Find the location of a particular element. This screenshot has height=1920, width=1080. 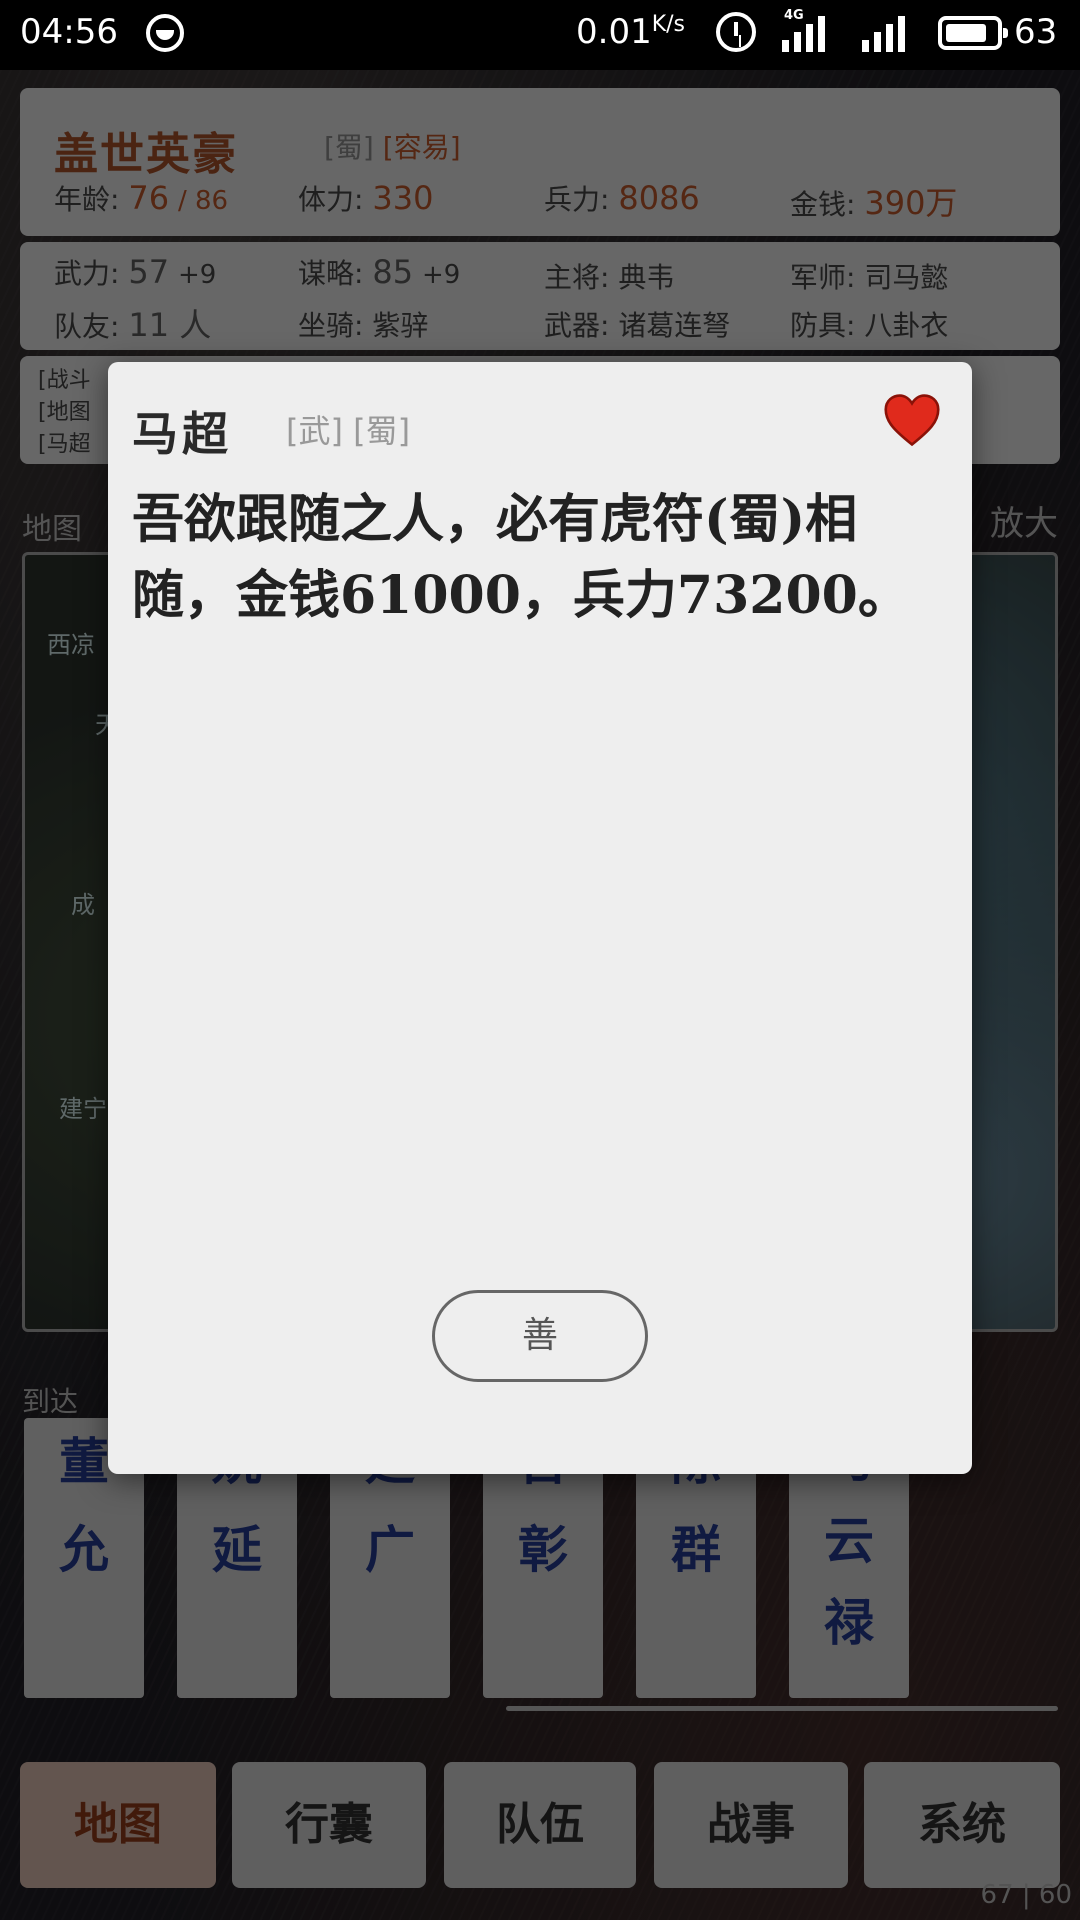

battery-icon is located at coordinates (973, 33).